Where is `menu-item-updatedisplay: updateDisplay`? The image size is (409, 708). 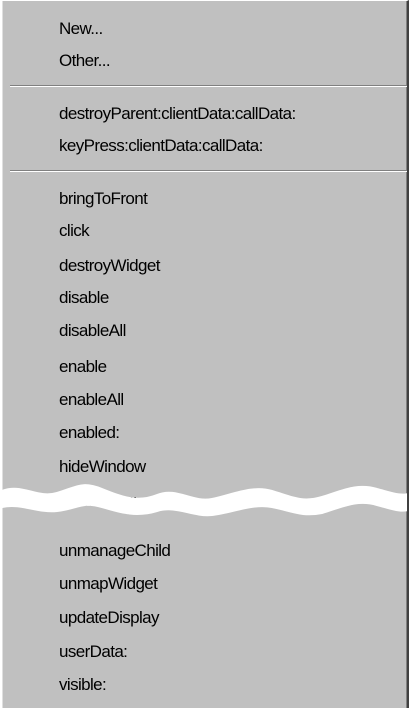
menu-item-updatedisplay: updateDisplay is located at coordinates (109, 618).